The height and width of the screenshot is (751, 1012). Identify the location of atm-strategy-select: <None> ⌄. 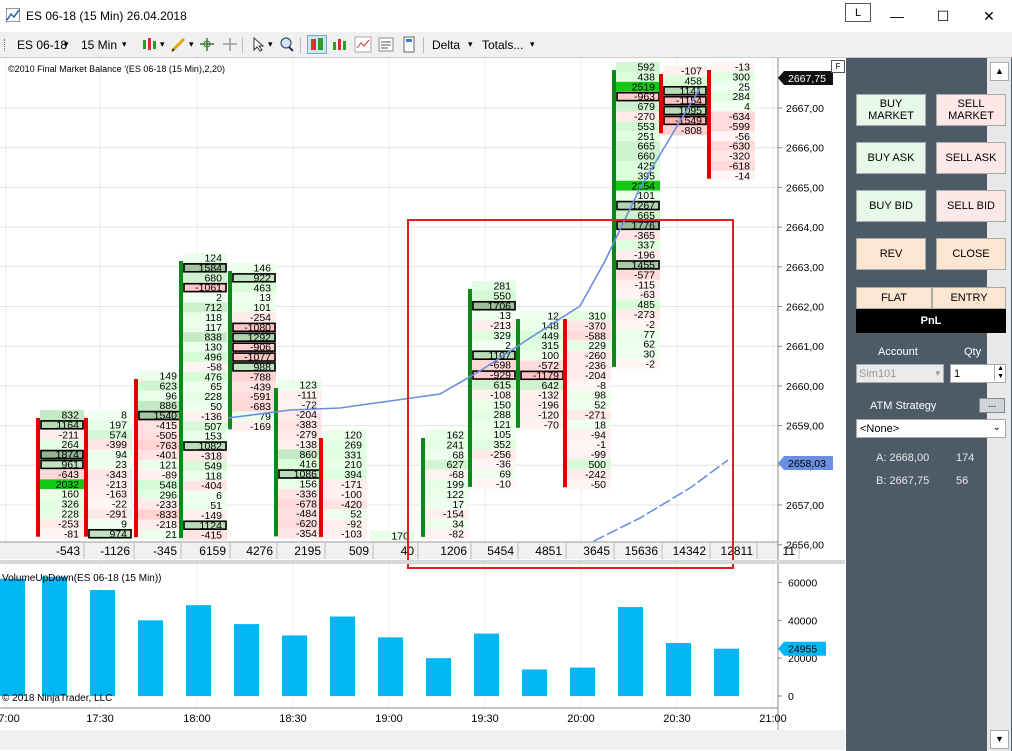
(931, 428).